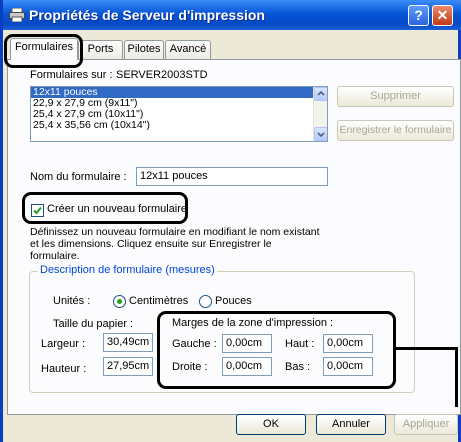 Image resolution: width=461 pixels, height=442 pixels. I want to click on unit-in-radio, so click(205, 301).